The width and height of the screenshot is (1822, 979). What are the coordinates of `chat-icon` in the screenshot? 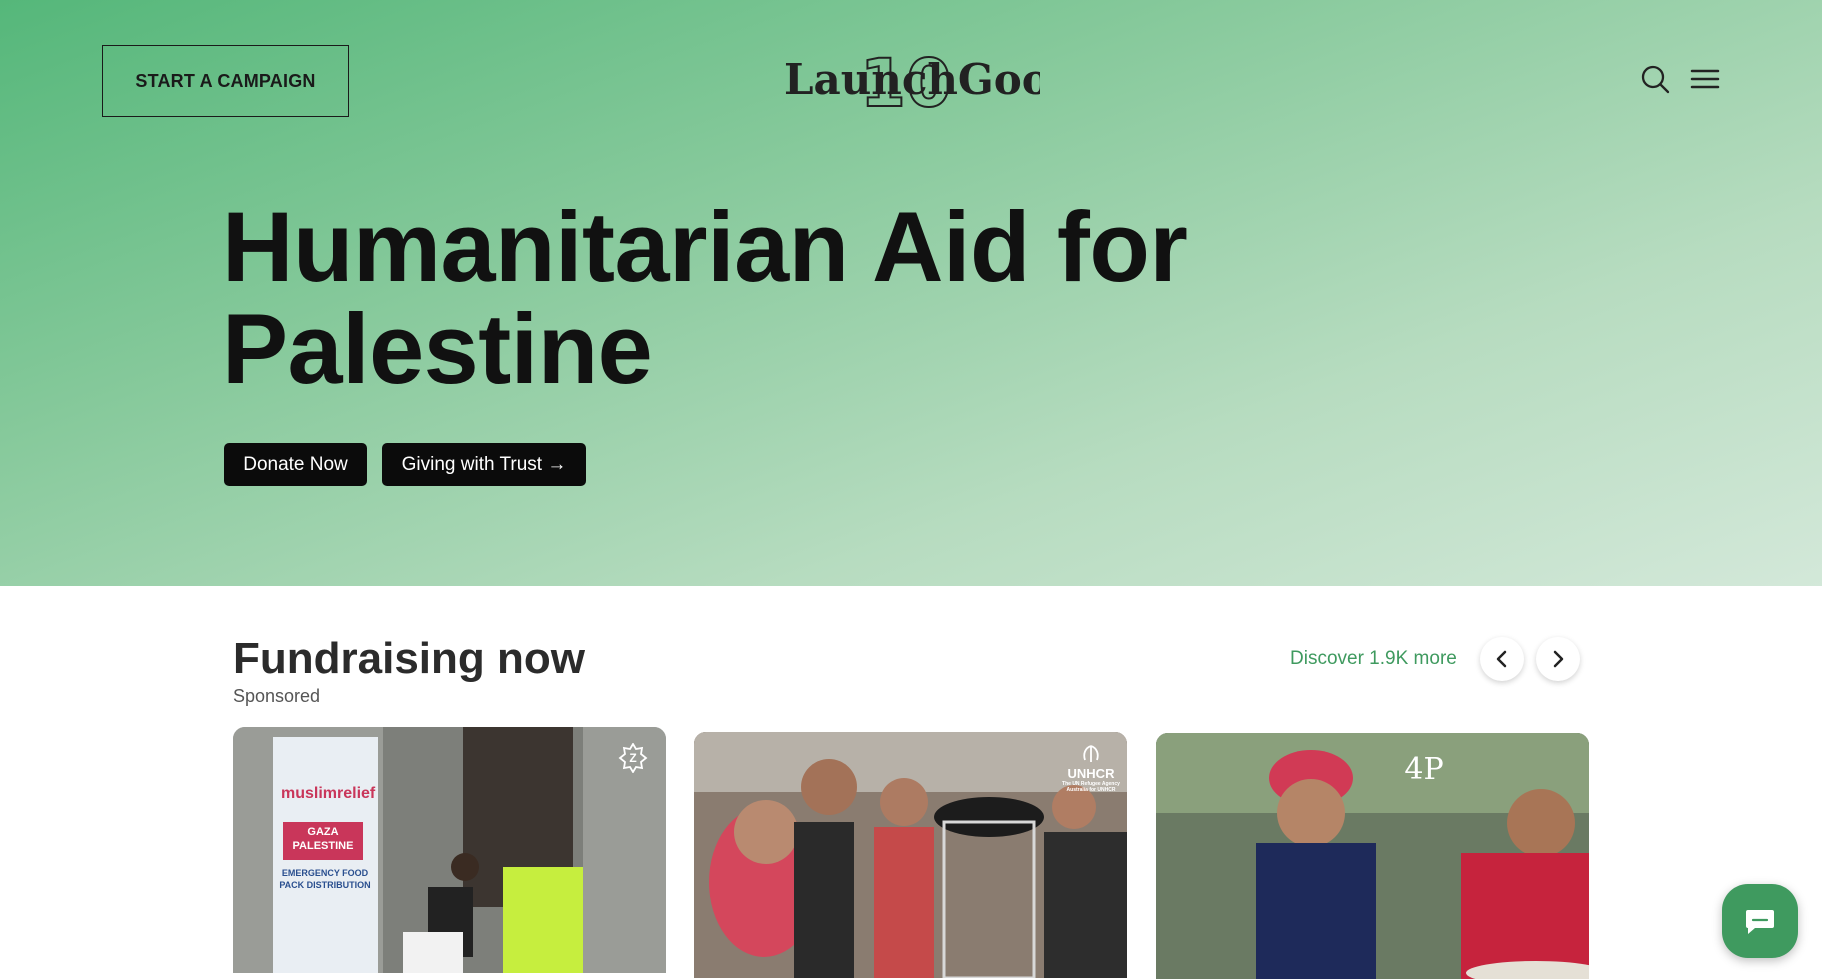 It's located at (1760, 922).